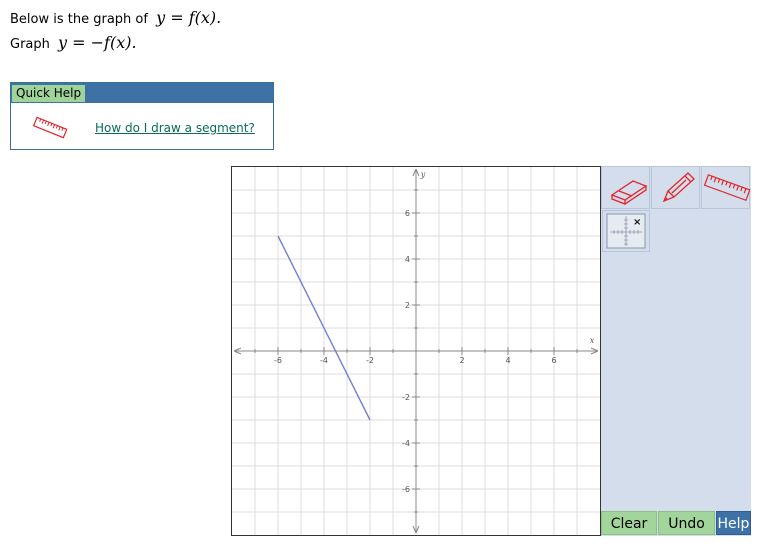 This screenshot has width=780, height=548. I want to click on undo-button: Undo, so click(686, 523).